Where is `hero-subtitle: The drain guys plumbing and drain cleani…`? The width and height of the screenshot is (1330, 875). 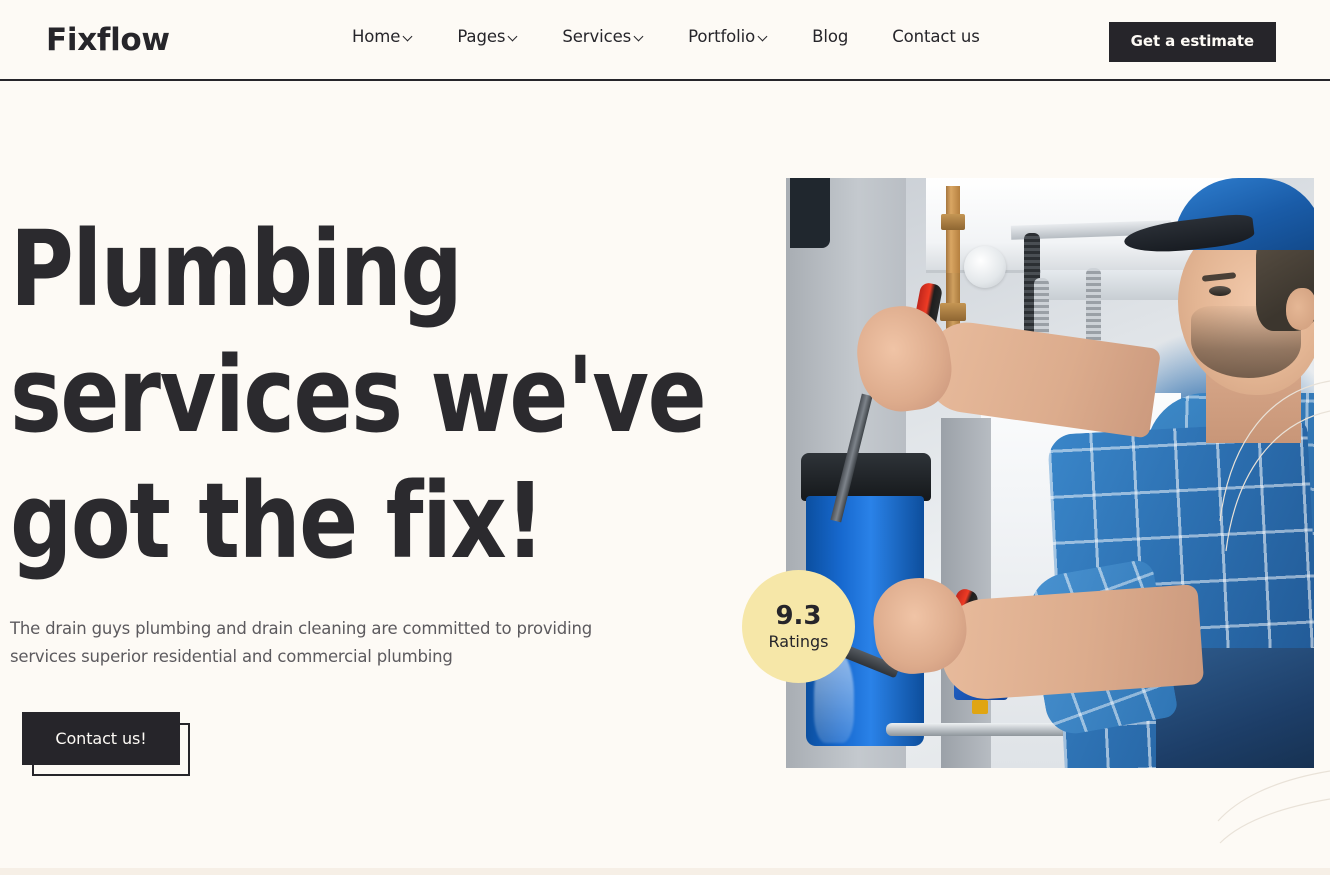
hero-subtitle: The drain guys plumbing and drain cleani… is located at coordinates (301, 642).